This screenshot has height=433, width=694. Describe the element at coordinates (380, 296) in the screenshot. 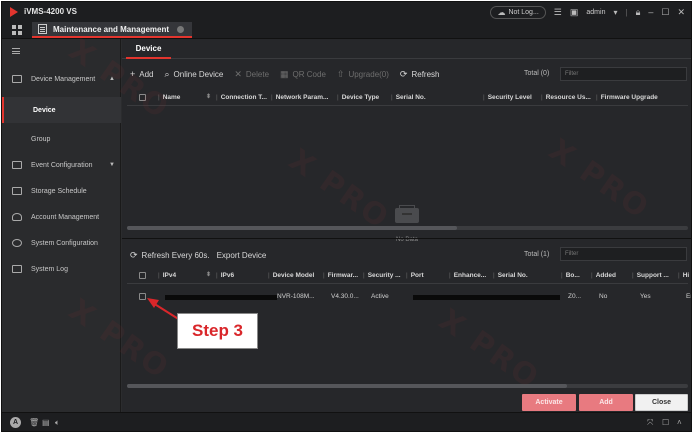

I see `security-cell: Active` at that location.